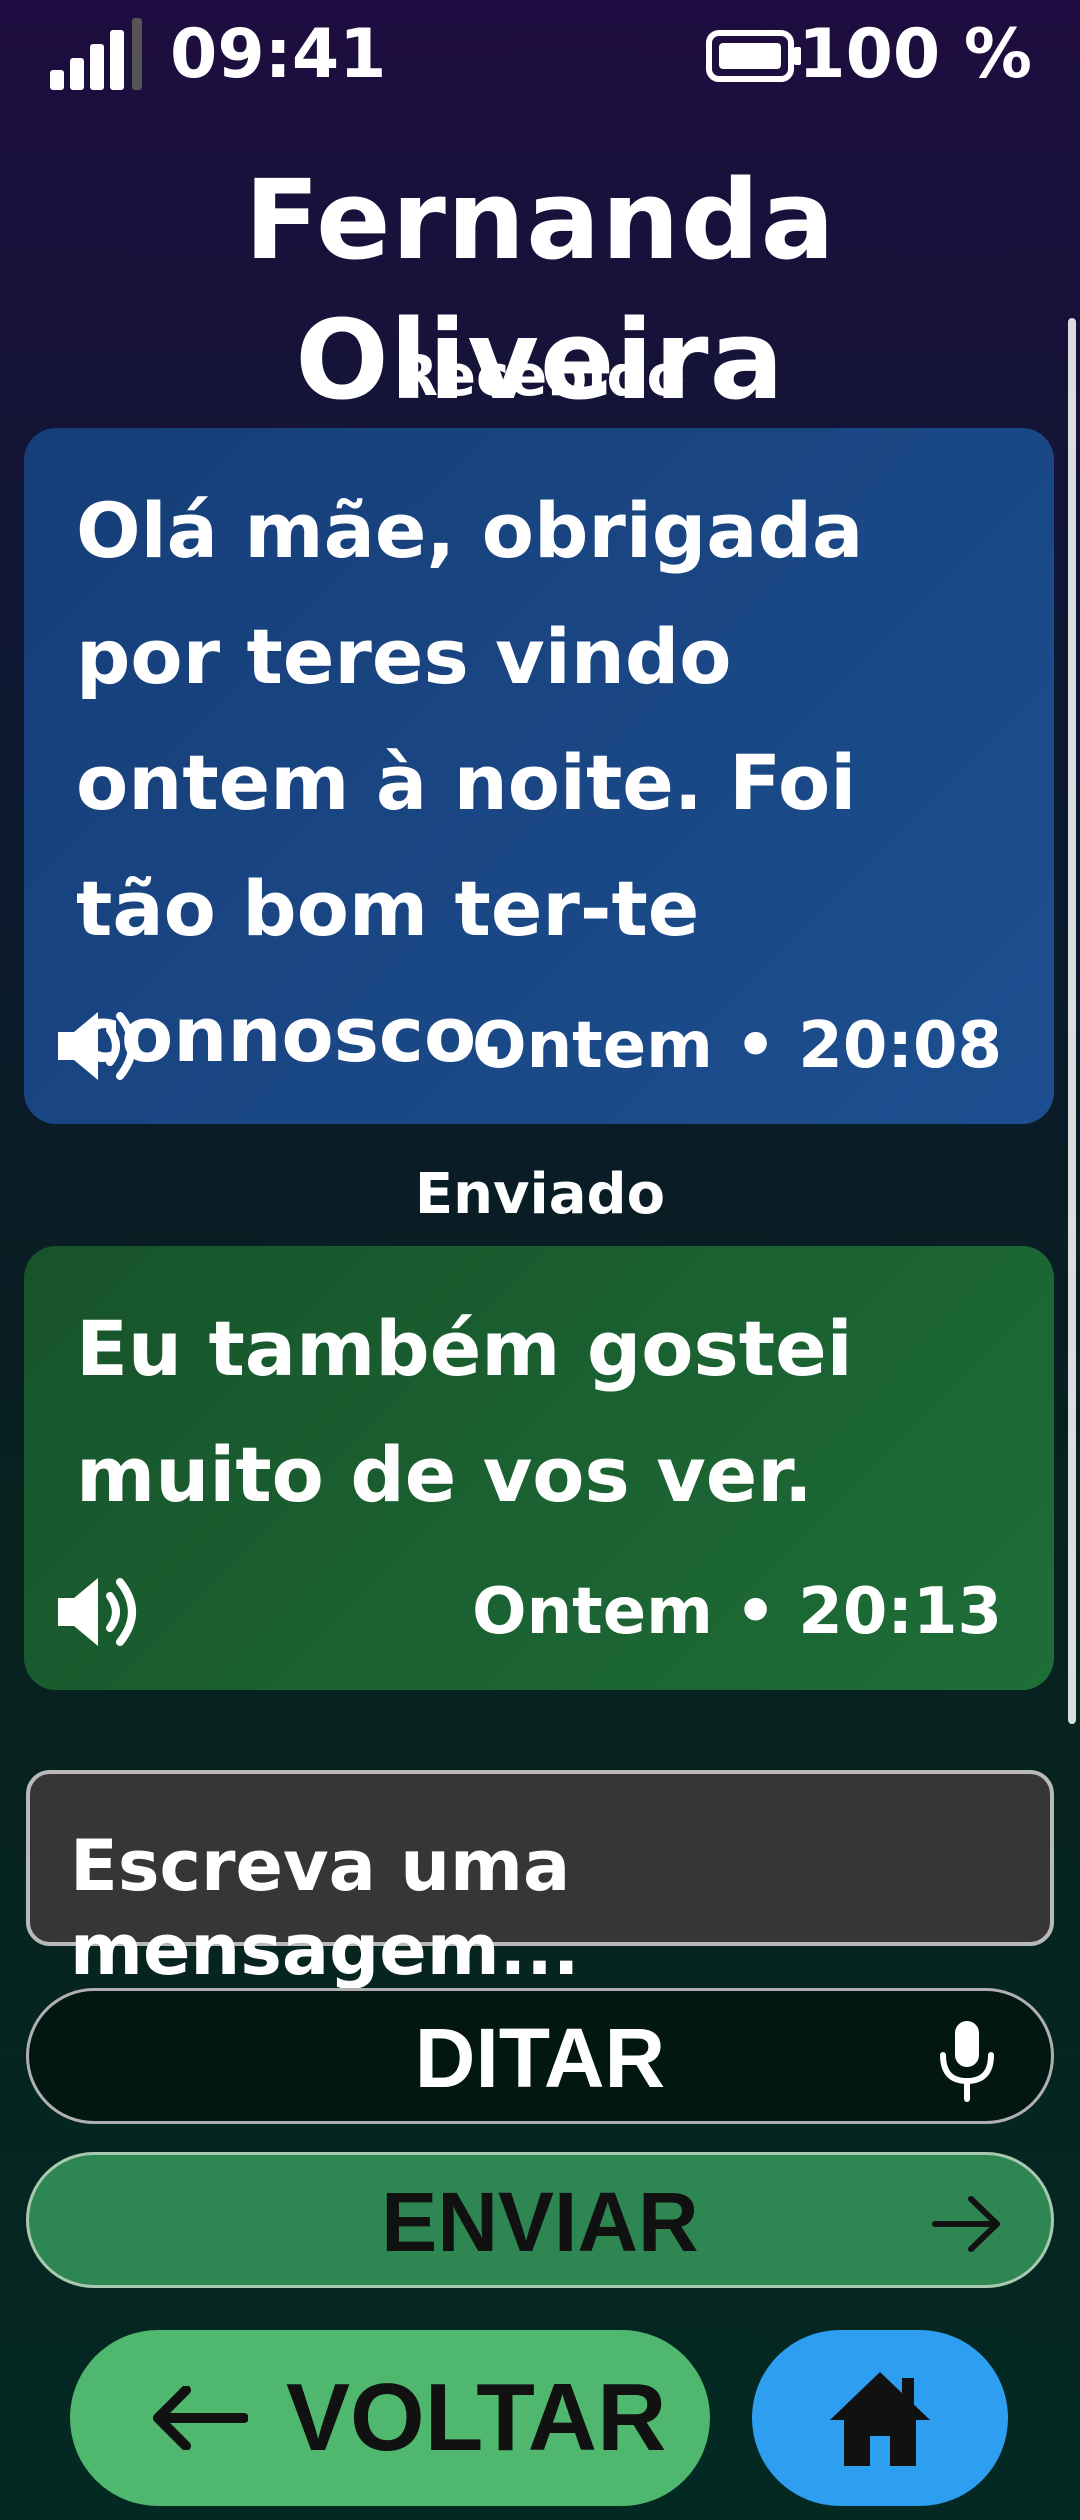 The height and width of the screenshot is (2520, 1080). I want to click on status-time: 09:41, so click(278, 54).